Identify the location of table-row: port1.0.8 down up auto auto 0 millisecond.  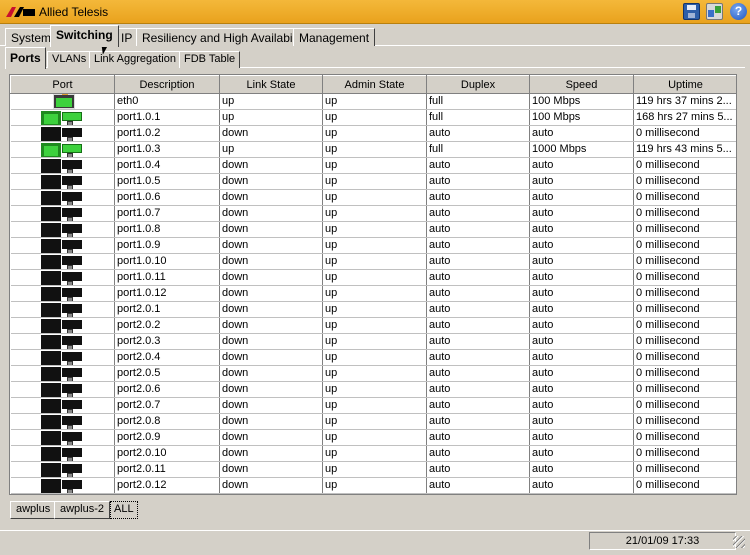
(373, 229).